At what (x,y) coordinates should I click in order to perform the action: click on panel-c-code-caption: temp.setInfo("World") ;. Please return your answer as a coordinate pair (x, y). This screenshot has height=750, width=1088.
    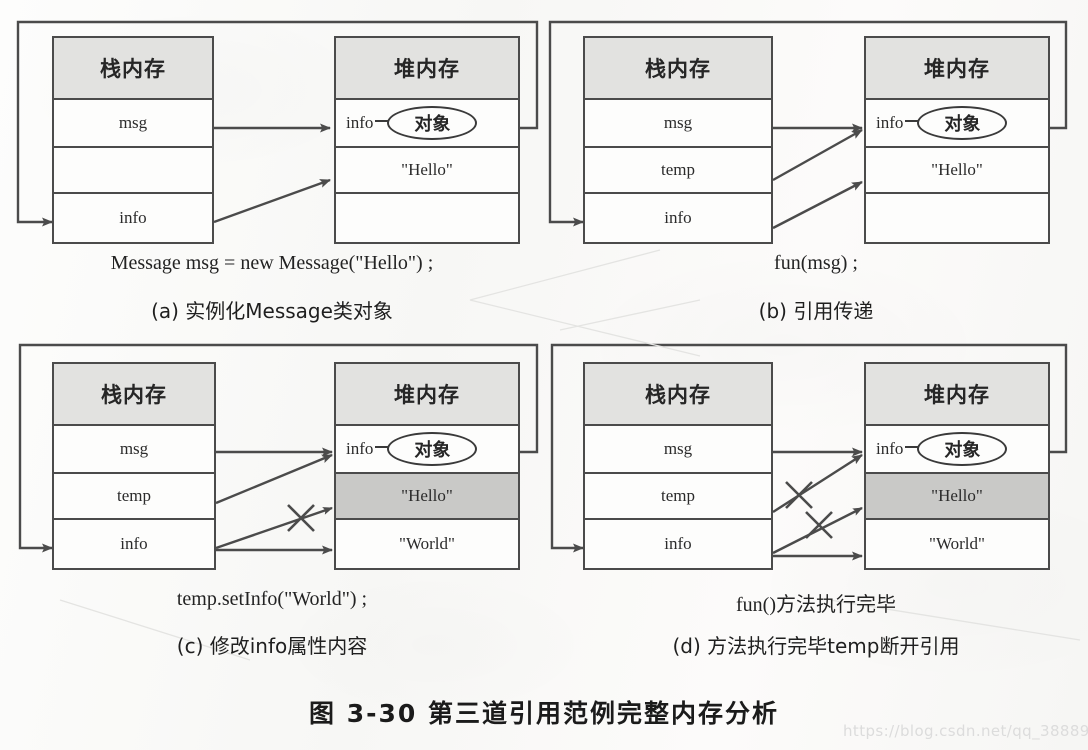
    Looking at the image, I should click on (272, 599).